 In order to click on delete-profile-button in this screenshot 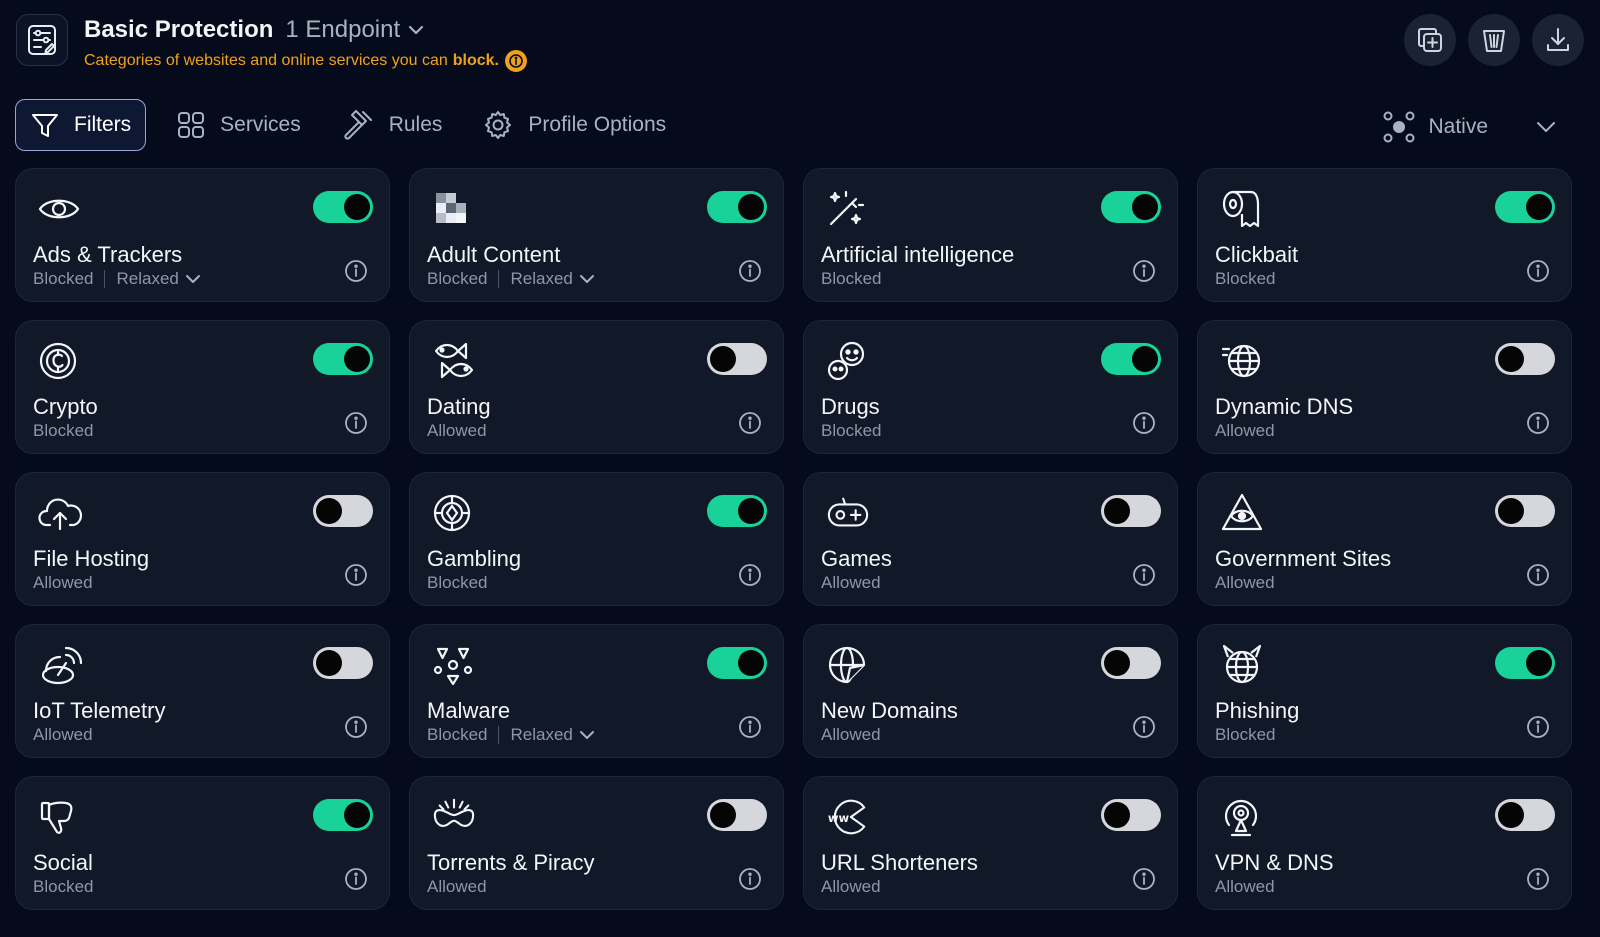, I will do `click(1494, 40)`.